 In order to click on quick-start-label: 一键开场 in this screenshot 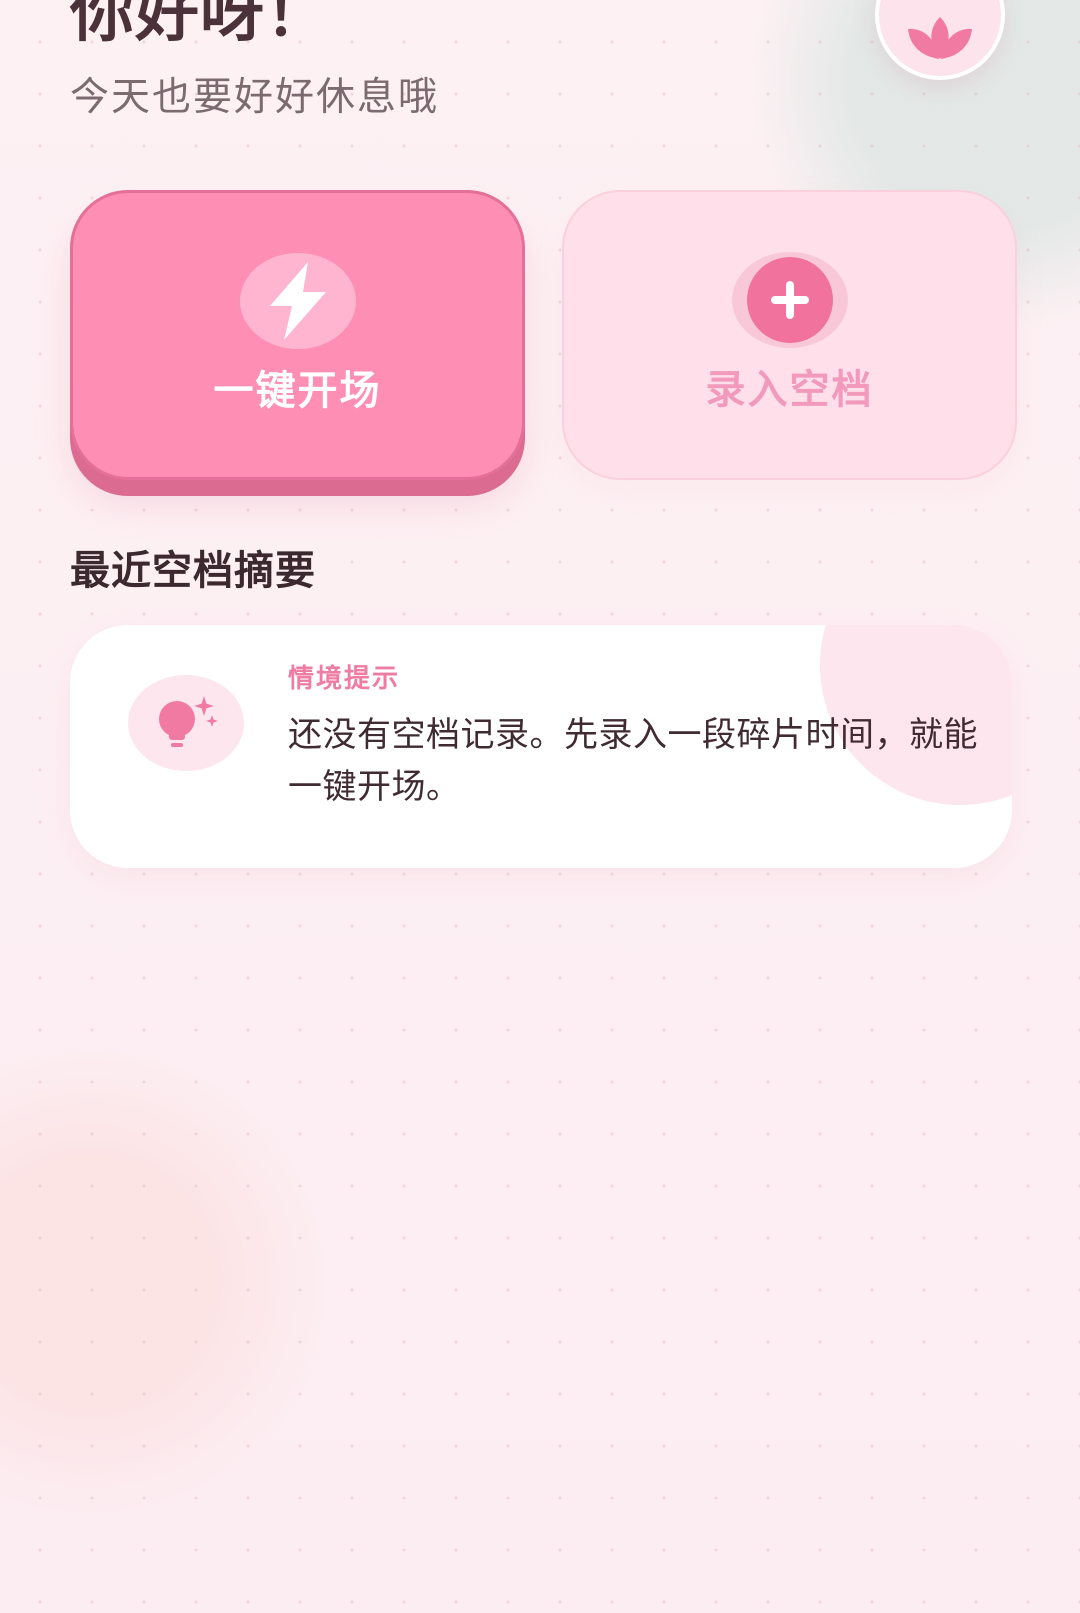, I will do `click(297, 391)`.